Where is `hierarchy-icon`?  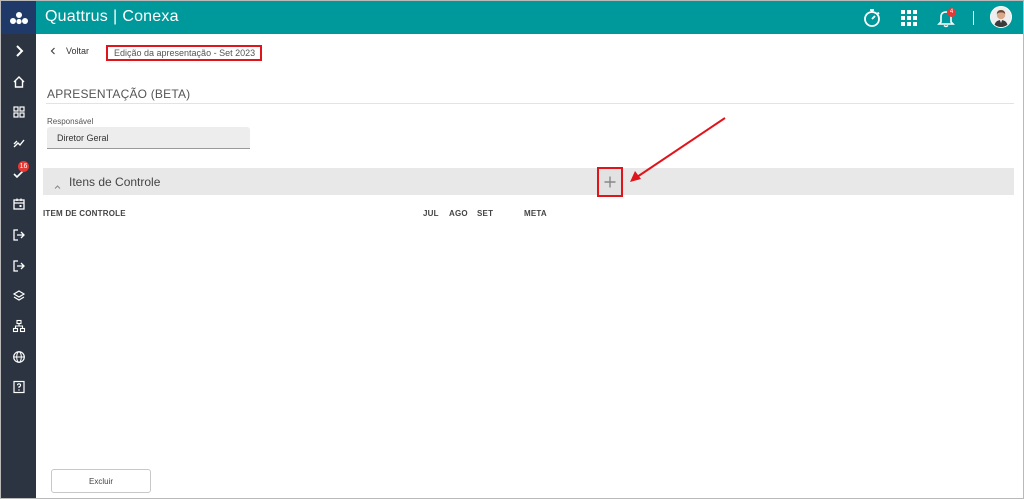 hierarchy-icon is located at coordinates (18, 326).